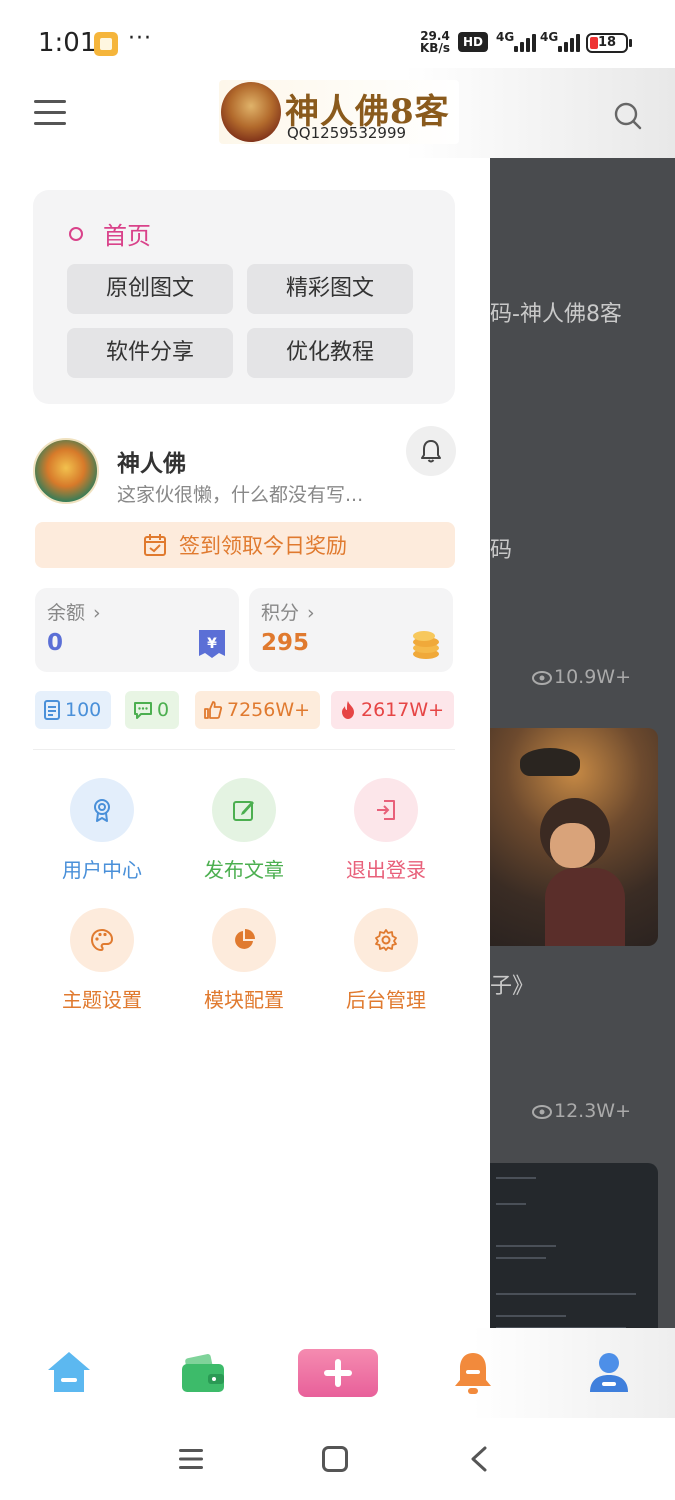  I want to click on home-icon, so click(69, 1372).